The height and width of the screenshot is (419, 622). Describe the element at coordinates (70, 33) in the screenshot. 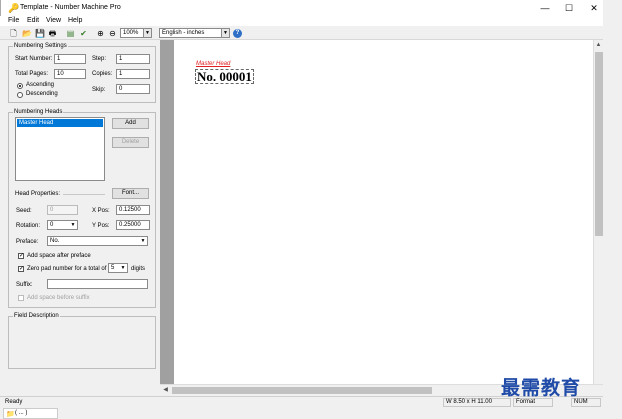

I see `print-setup-icon: ▤` at that location.